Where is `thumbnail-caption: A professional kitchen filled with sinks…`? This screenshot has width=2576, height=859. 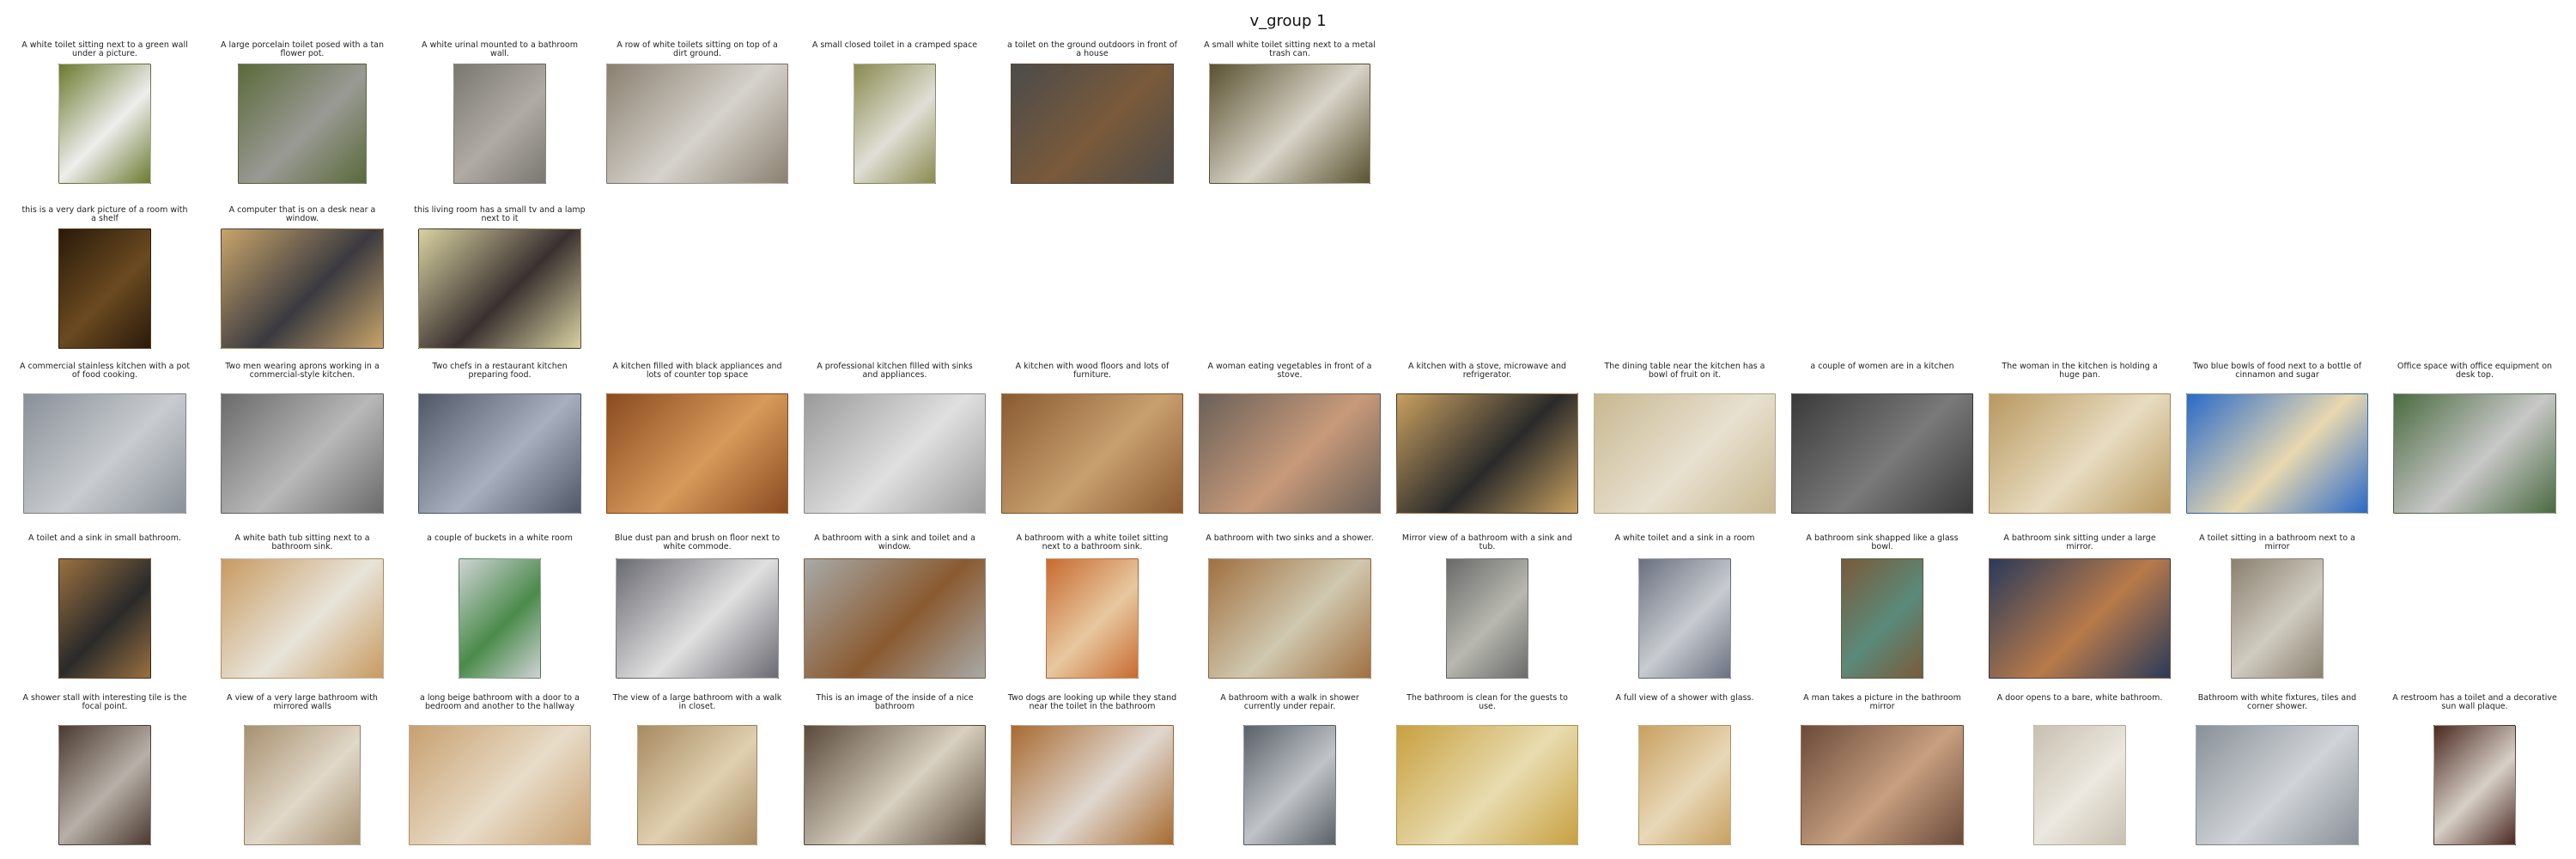
thumbnail-caption: A professional kitchen filled with sinks… is located at coordinates (895, 371).